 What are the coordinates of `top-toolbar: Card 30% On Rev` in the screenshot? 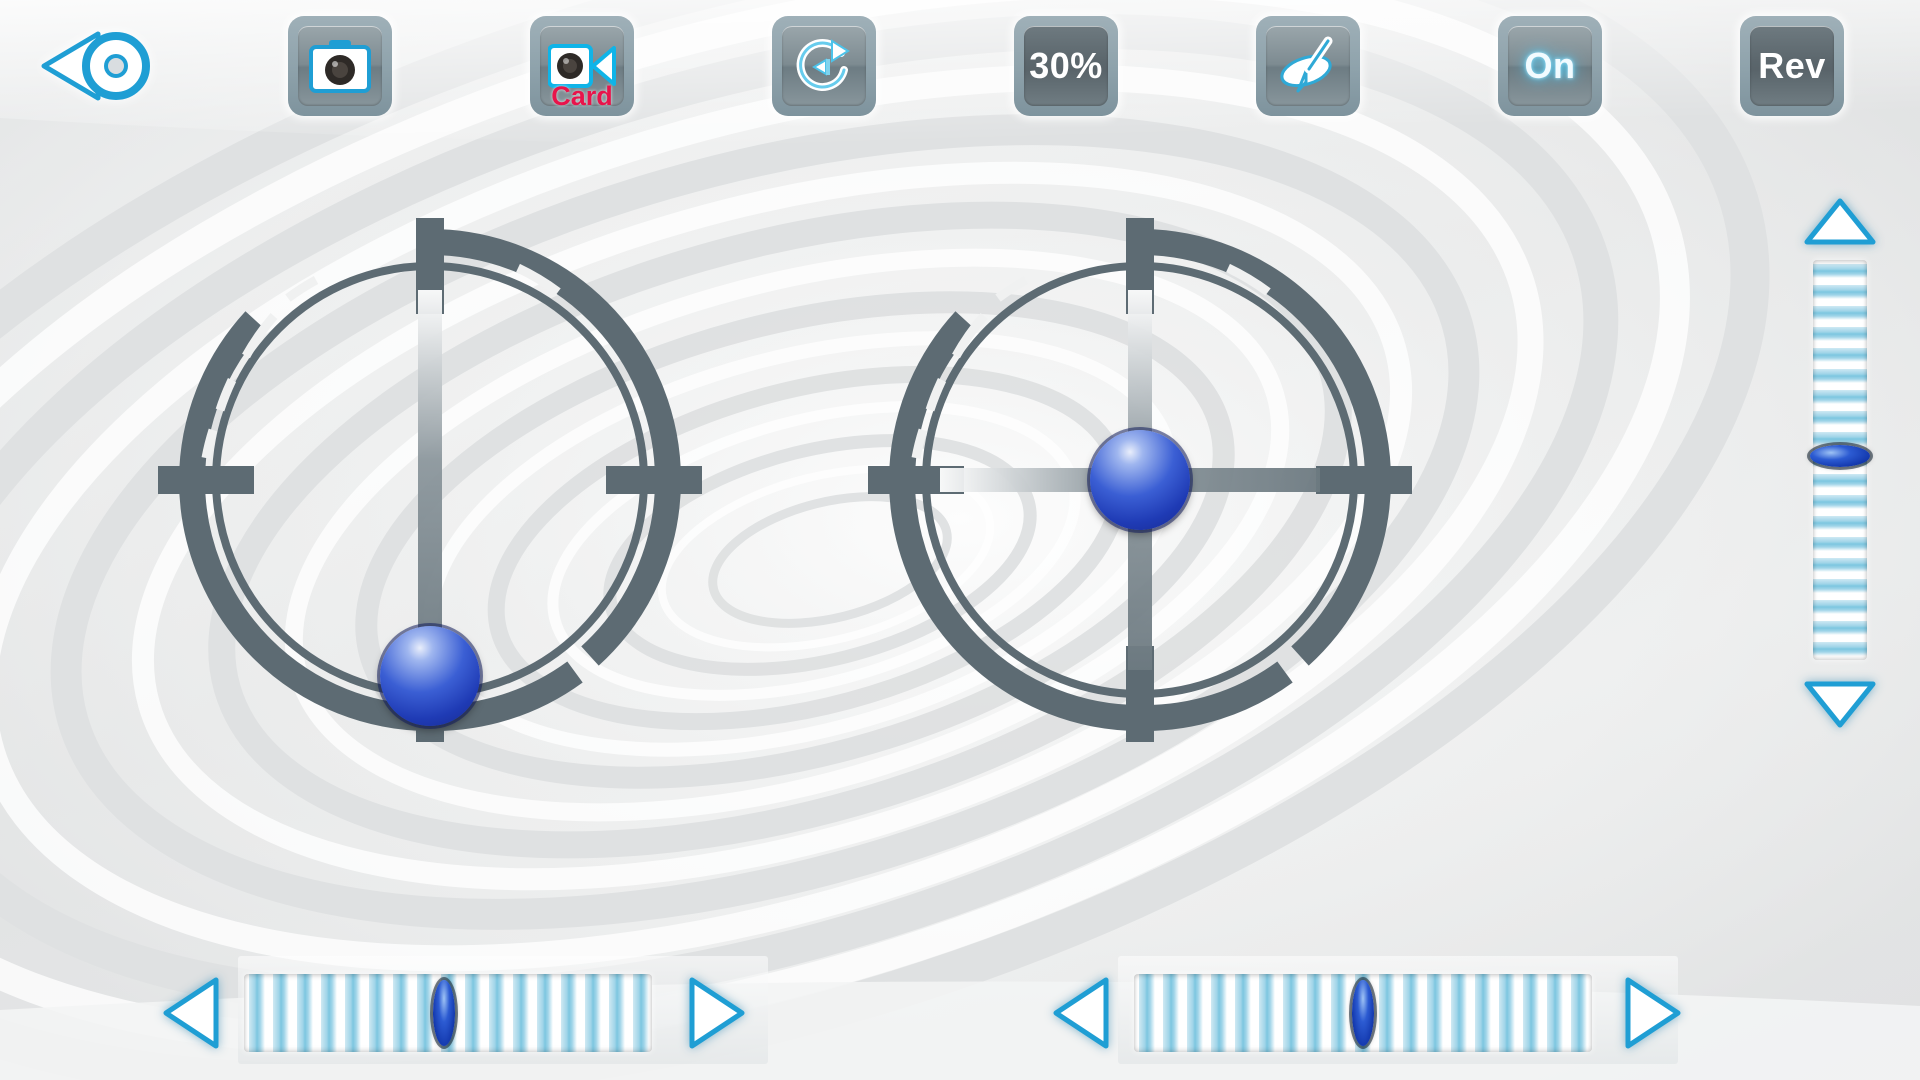 It's located at (960, 66).